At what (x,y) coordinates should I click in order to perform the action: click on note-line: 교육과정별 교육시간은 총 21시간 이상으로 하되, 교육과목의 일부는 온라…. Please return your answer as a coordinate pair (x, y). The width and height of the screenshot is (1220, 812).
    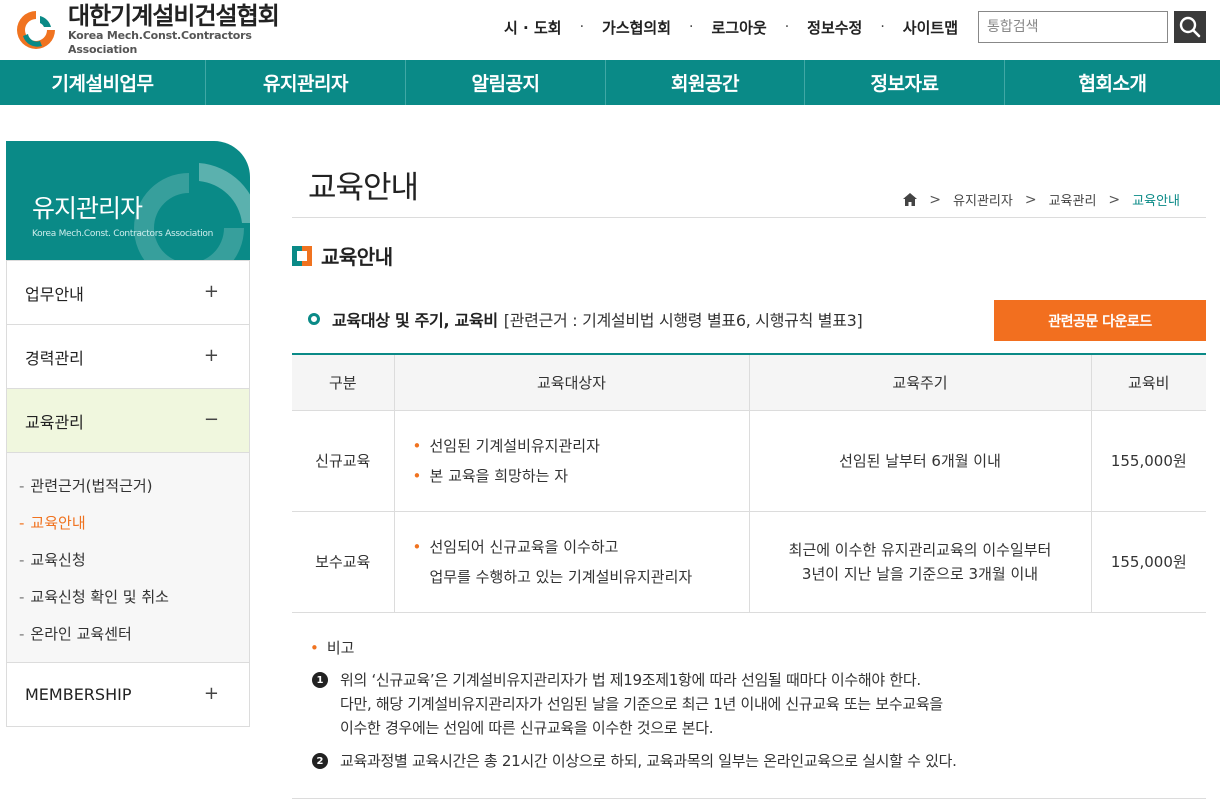
    Looking at the image, I should click on (648, 761).